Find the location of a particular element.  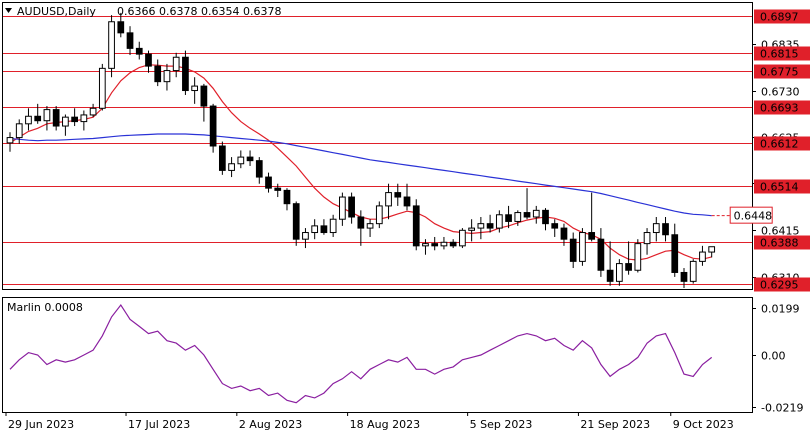

indicator-tick-label: 0.00 is located at coordinates (773, 356).